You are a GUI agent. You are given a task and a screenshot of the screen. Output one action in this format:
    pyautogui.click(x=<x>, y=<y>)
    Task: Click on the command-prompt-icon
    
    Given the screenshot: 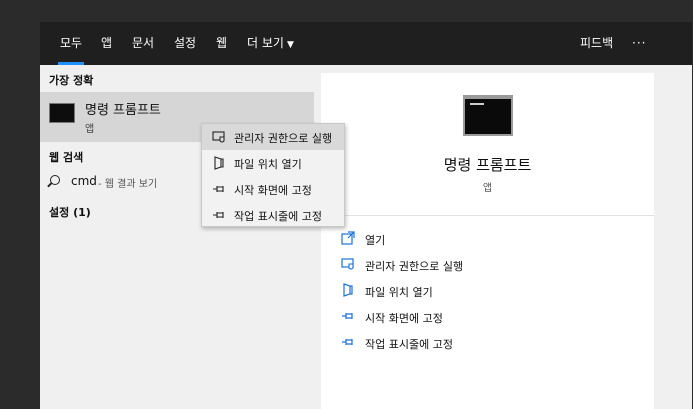 What is the action you would take?
    pyautogui.click(x=62, y=113)
    